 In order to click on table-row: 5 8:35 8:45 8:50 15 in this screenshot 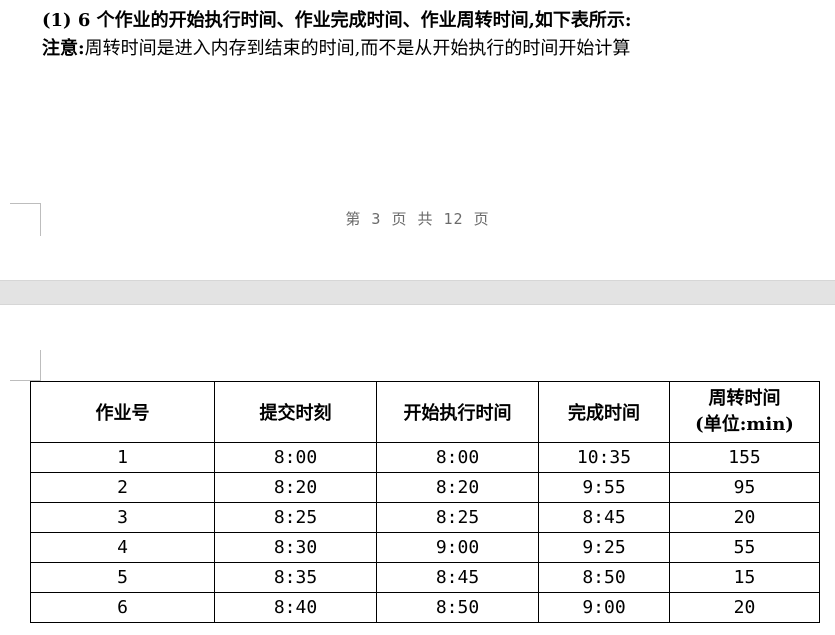, I will do `click(425, 577)`.